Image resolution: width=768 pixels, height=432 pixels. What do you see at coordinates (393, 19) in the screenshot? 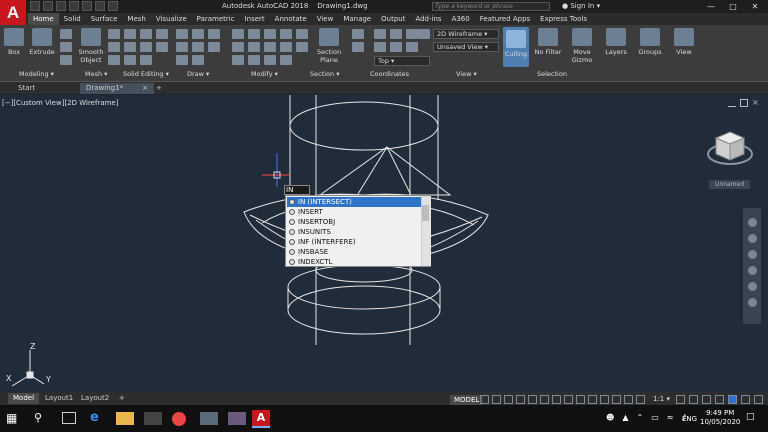
I see `tab-output: Output` at bounding box center [393, 19].